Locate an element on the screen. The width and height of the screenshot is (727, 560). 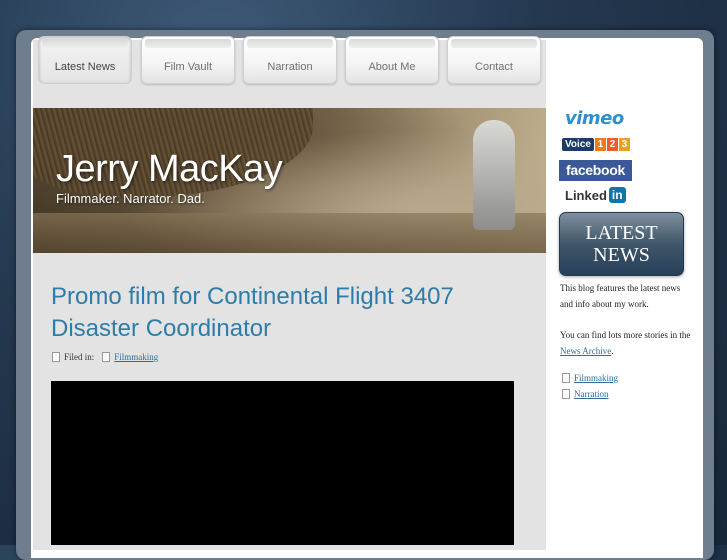
list-item: Narration is located at coordinates (590, 394).